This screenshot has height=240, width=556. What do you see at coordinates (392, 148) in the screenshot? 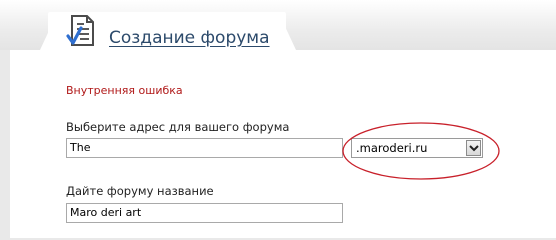
I see `domain-select-value: .maroderi.ru` at bounding box center [392, 148].